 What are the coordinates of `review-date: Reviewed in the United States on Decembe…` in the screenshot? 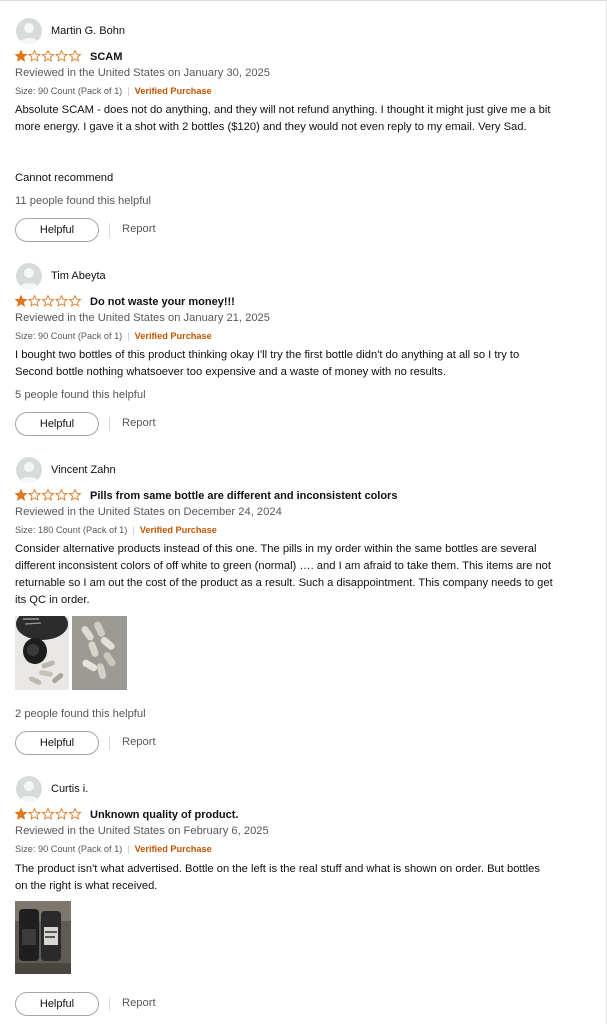 It's located at (148, 512).